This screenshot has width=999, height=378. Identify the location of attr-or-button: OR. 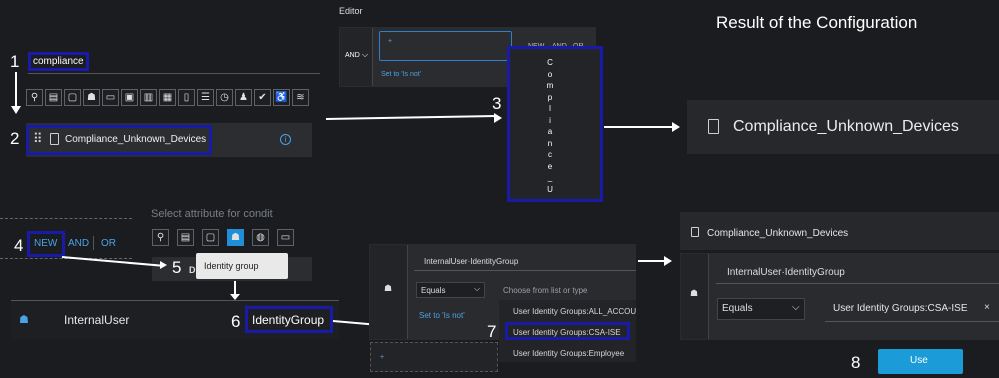
(108, 243).